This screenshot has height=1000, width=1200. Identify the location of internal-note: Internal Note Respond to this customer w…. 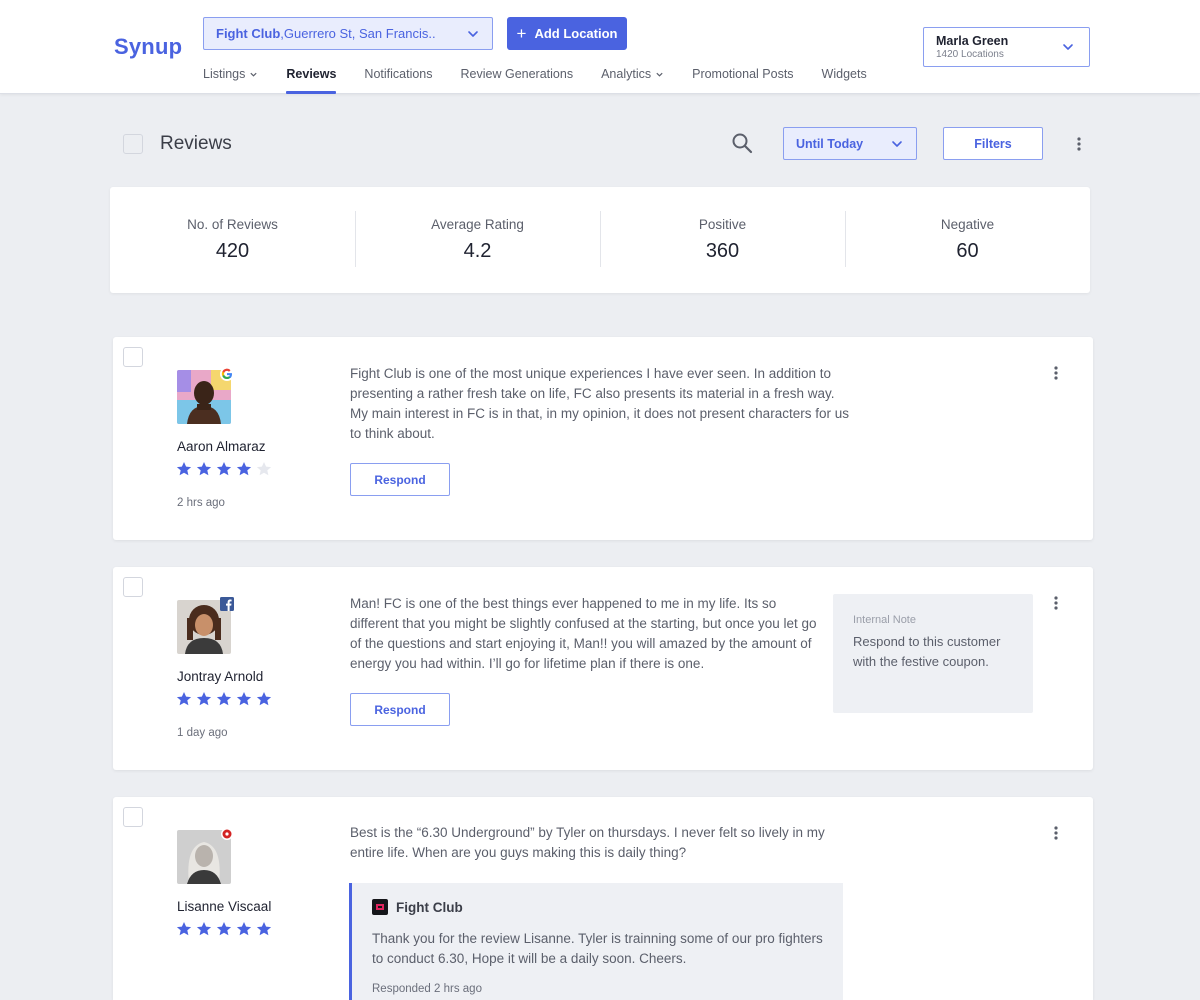
(933, 653).